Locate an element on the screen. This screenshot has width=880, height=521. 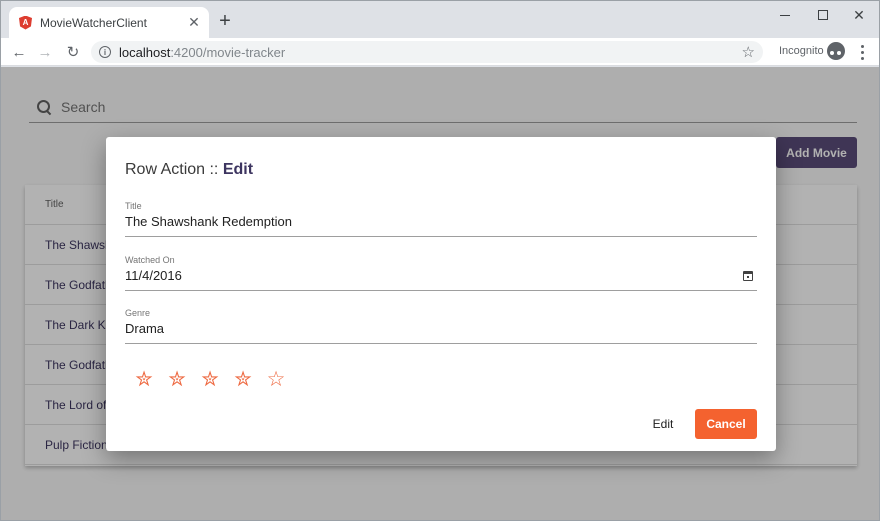
title-input: The Shawshank Redemption is located at coordinates (208, 221).